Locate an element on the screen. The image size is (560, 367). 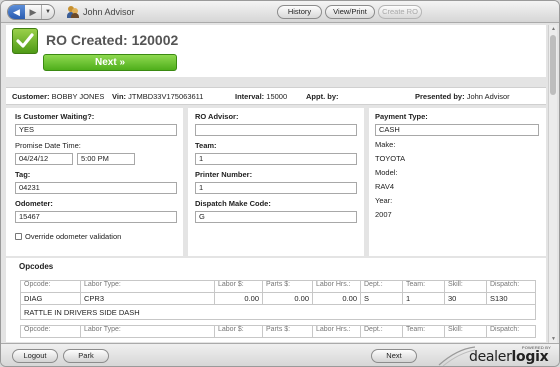
promise-time-field: 5:00 PM is located at coordinates (106, 159).